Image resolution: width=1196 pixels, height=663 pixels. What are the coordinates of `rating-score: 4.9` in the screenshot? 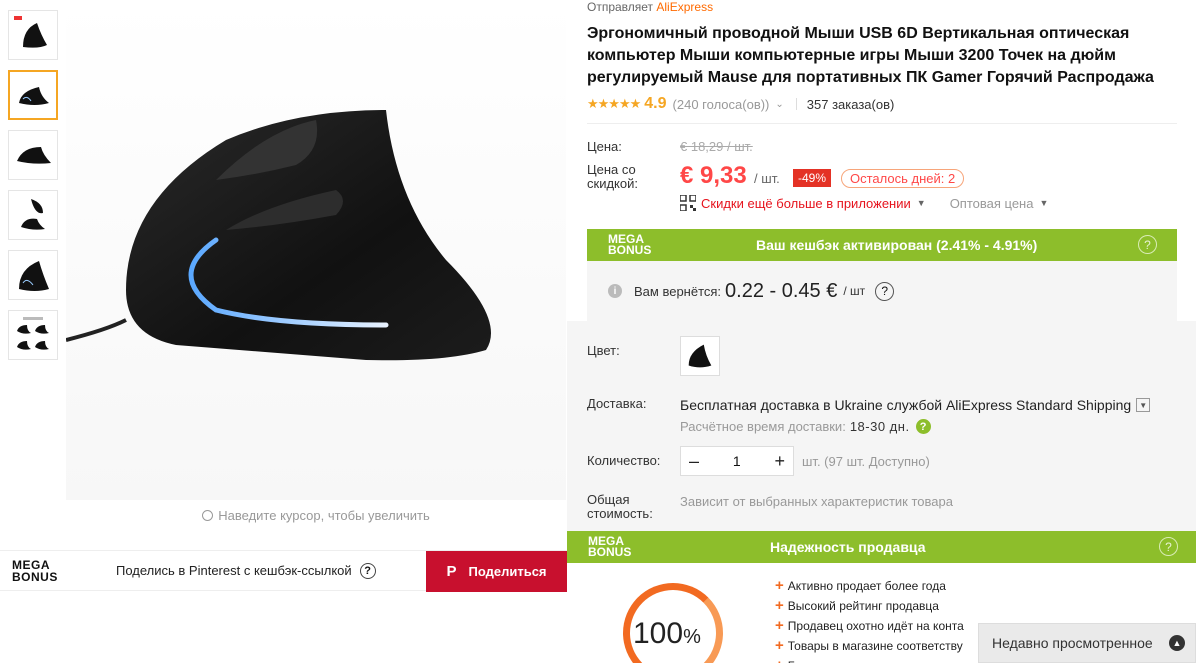 It's located at (655, 103).